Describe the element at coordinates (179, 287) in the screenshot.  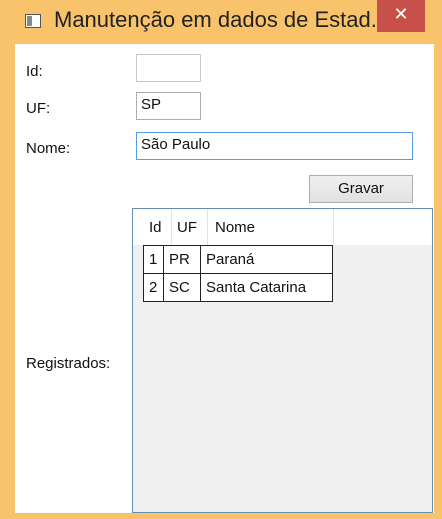
I see `row-uf-cell: SC` at that location.